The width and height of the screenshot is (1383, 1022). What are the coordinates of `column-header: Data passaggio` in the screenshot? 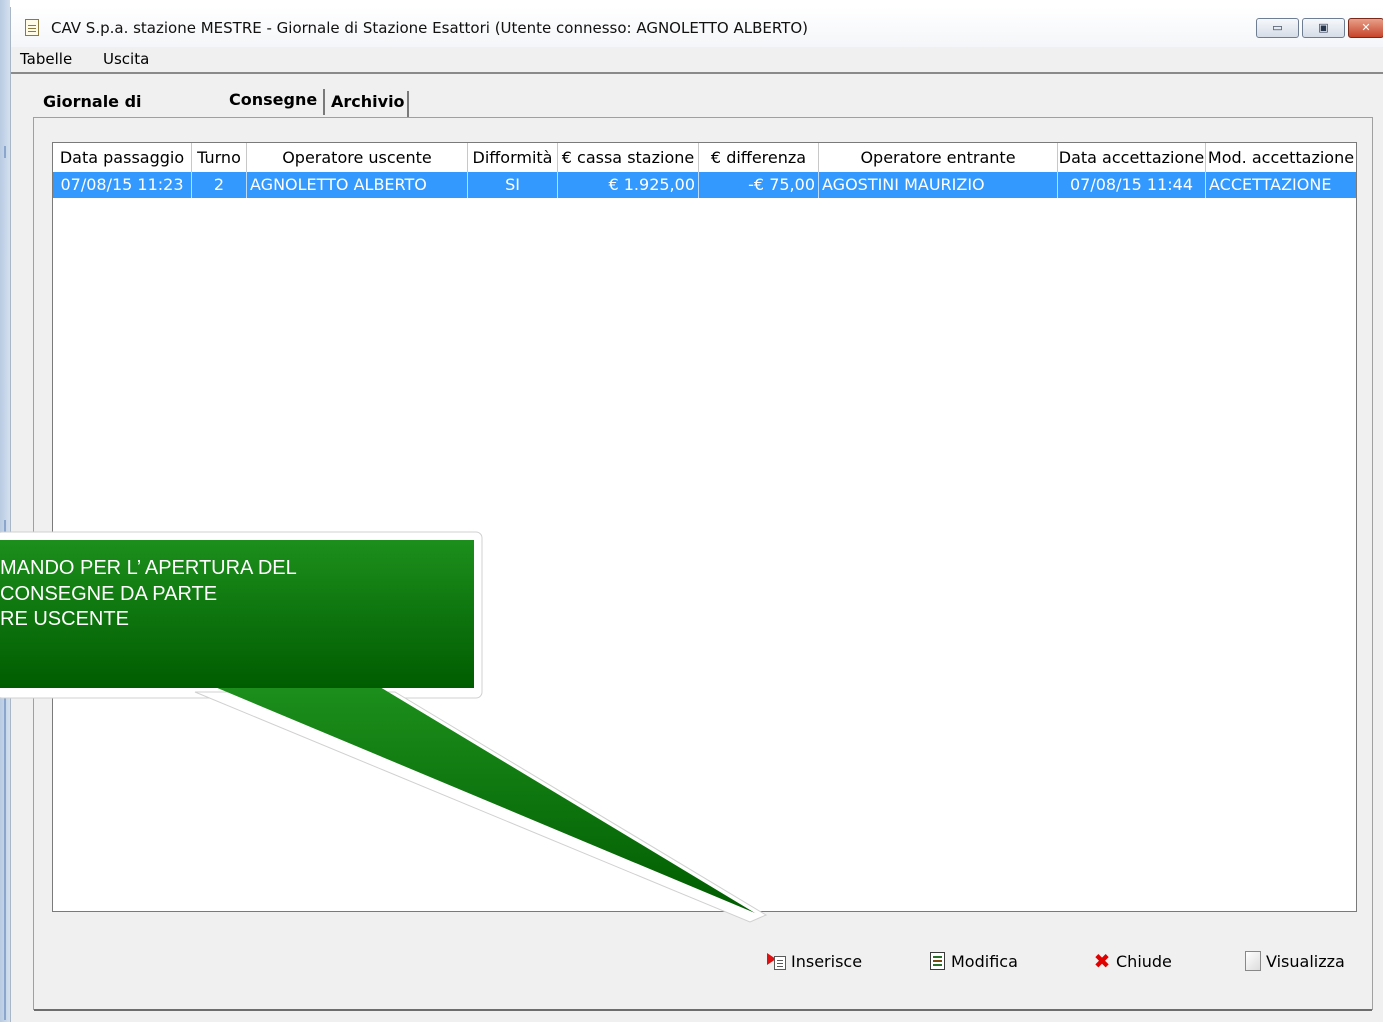 It's located at (122, 157).